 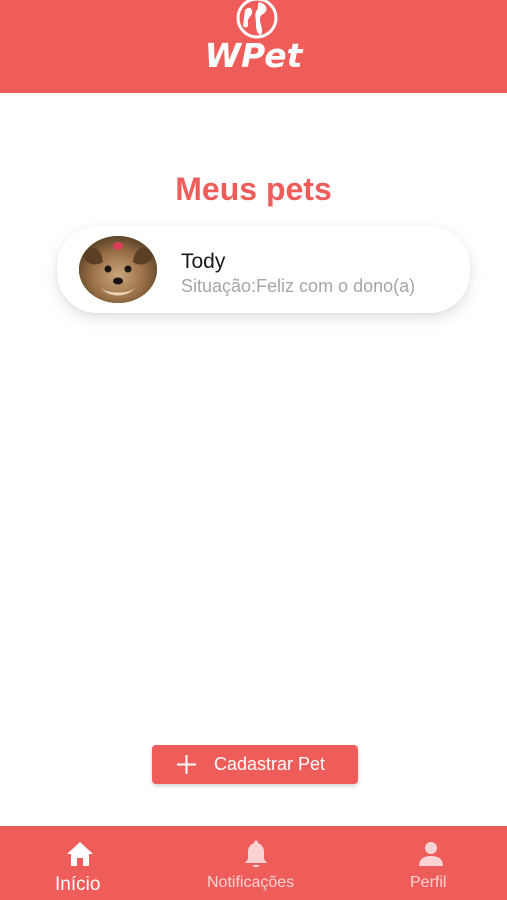 What do you see at coordinates (80, 854) in the screenshot?
I see `home-icon` at bounding box center [80, 854].